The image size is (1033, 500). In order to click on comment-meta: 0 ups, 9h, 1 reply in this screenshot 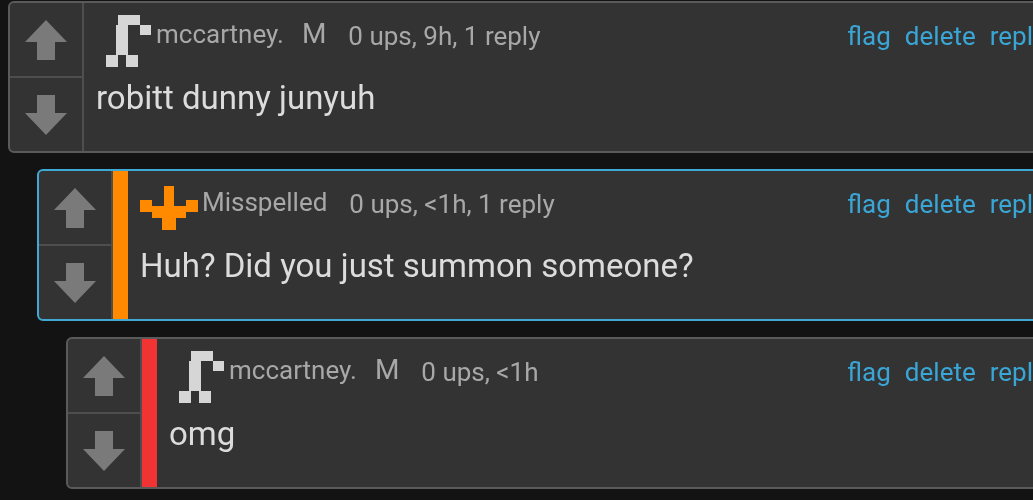, I will do `click(444, 36)`.